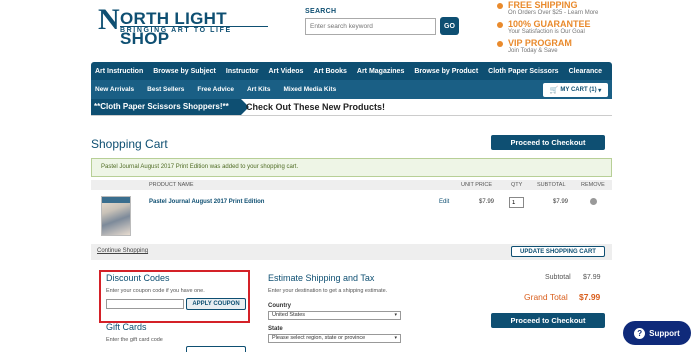 This screenshot has width=700, height=352. I want to click on promo-title: 100% GUARANTEE, so click(549, 24).